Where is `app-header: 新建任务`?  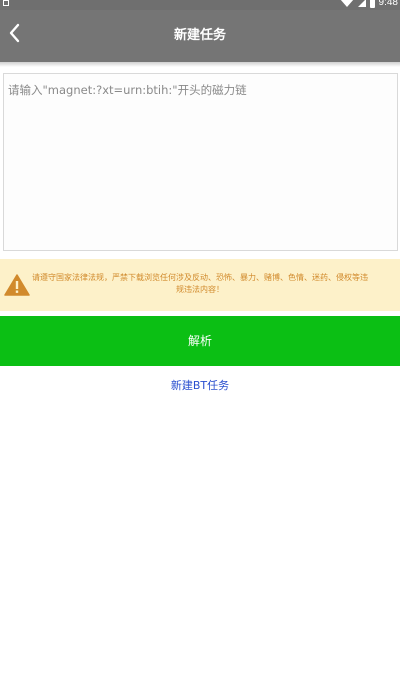 app-header: 新建任务 is located at coordinates (200, 36).